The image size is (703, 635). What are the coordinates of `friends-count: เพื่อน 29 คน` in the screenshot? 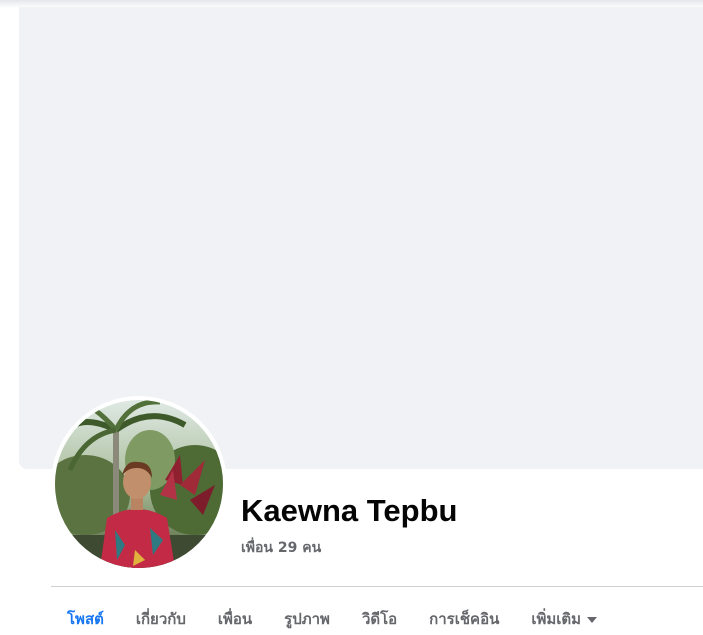 It's located at (281, 548).